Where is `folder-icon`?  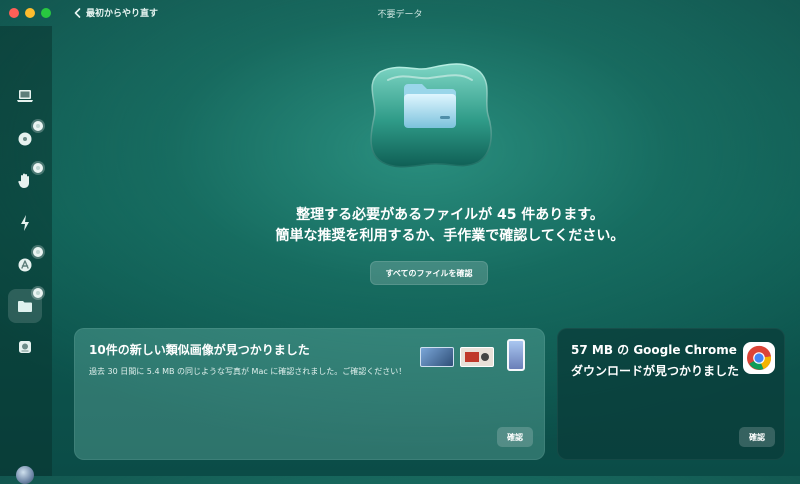 folder-icon is located at coordinates (25, 306).